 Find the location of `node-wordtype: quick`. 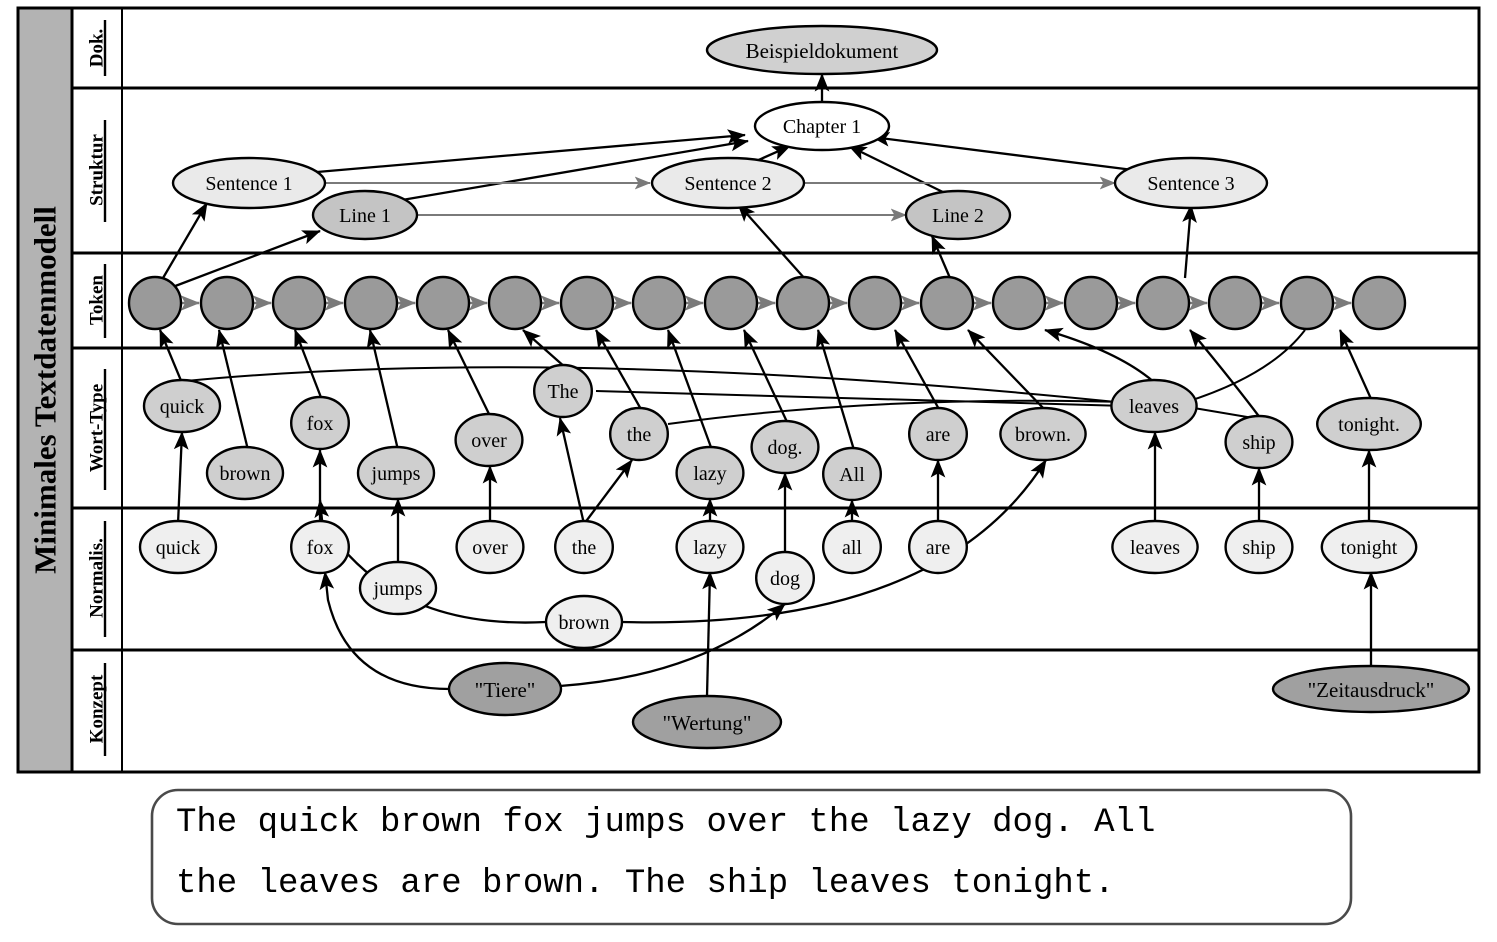

node-wordtype: quick is located at coordinates (182, 406).